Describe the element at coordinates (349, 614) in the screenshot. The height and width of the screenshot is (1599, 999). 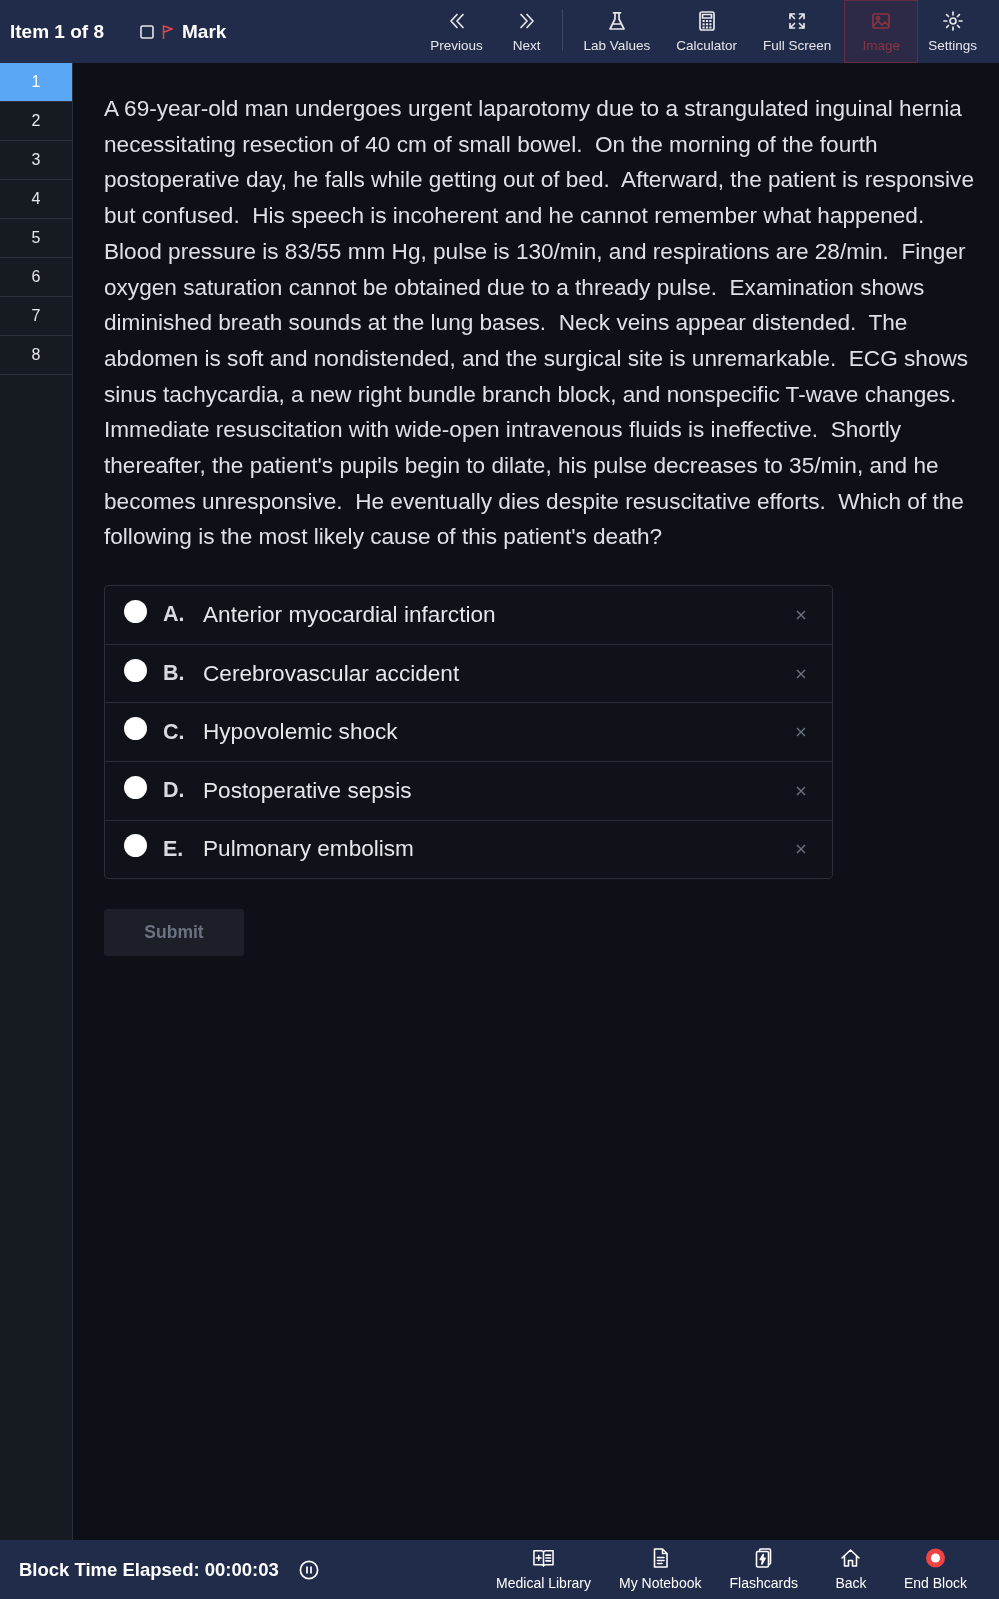
I see `option-text: Anterior myocardial infarction` at that location.